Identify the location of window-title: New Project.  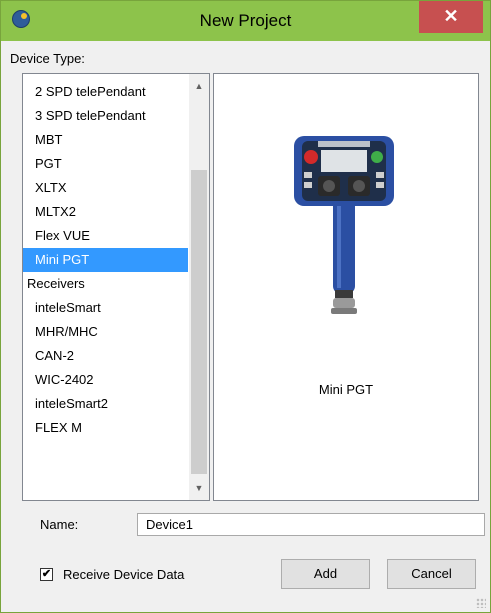
(245, 20).